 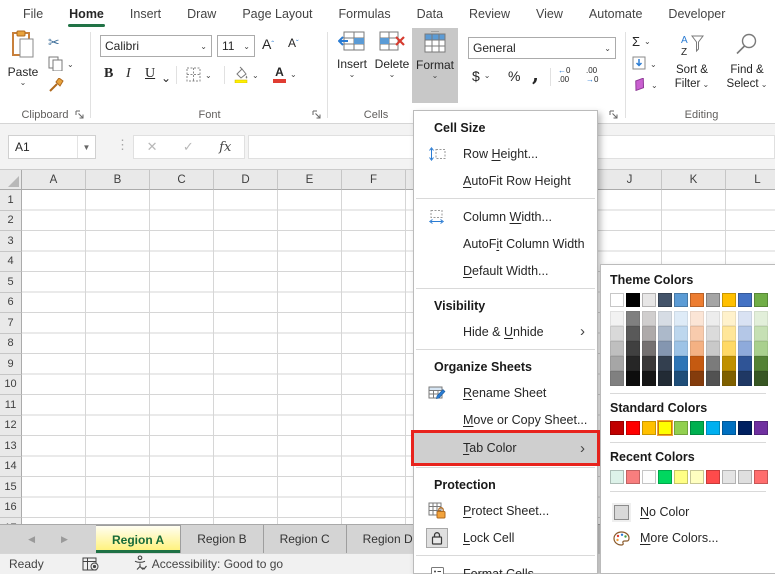 What do you see at coordinates (236, 46) in the screenshot?
I see `font-size-combo: 11 ⌄` at bounding box center [236, 46].